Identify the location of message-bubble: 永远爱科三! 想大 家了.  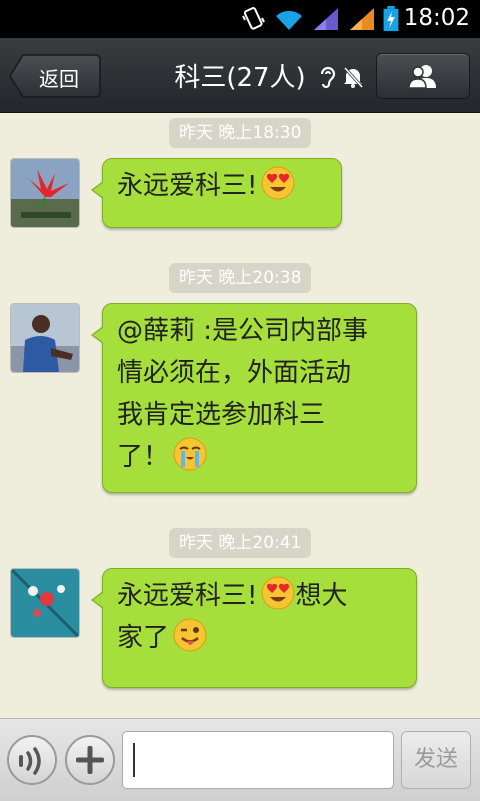
(254, 628).